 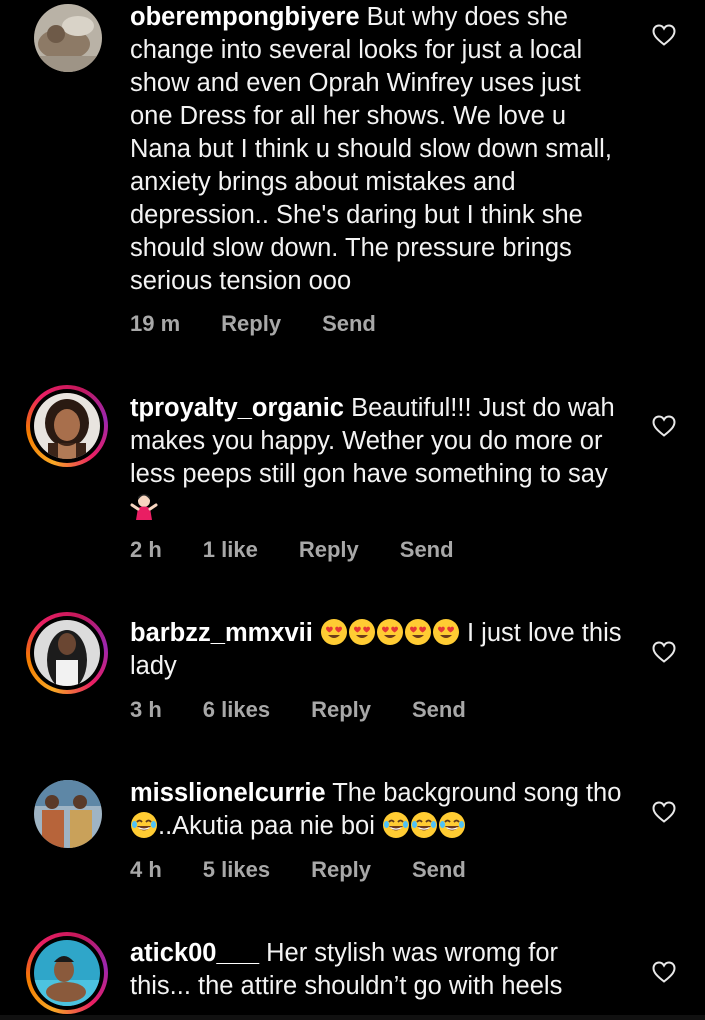 I want to click on comment-meta: 4 h 5 likes Reply Send, so click(x=318, y=870).